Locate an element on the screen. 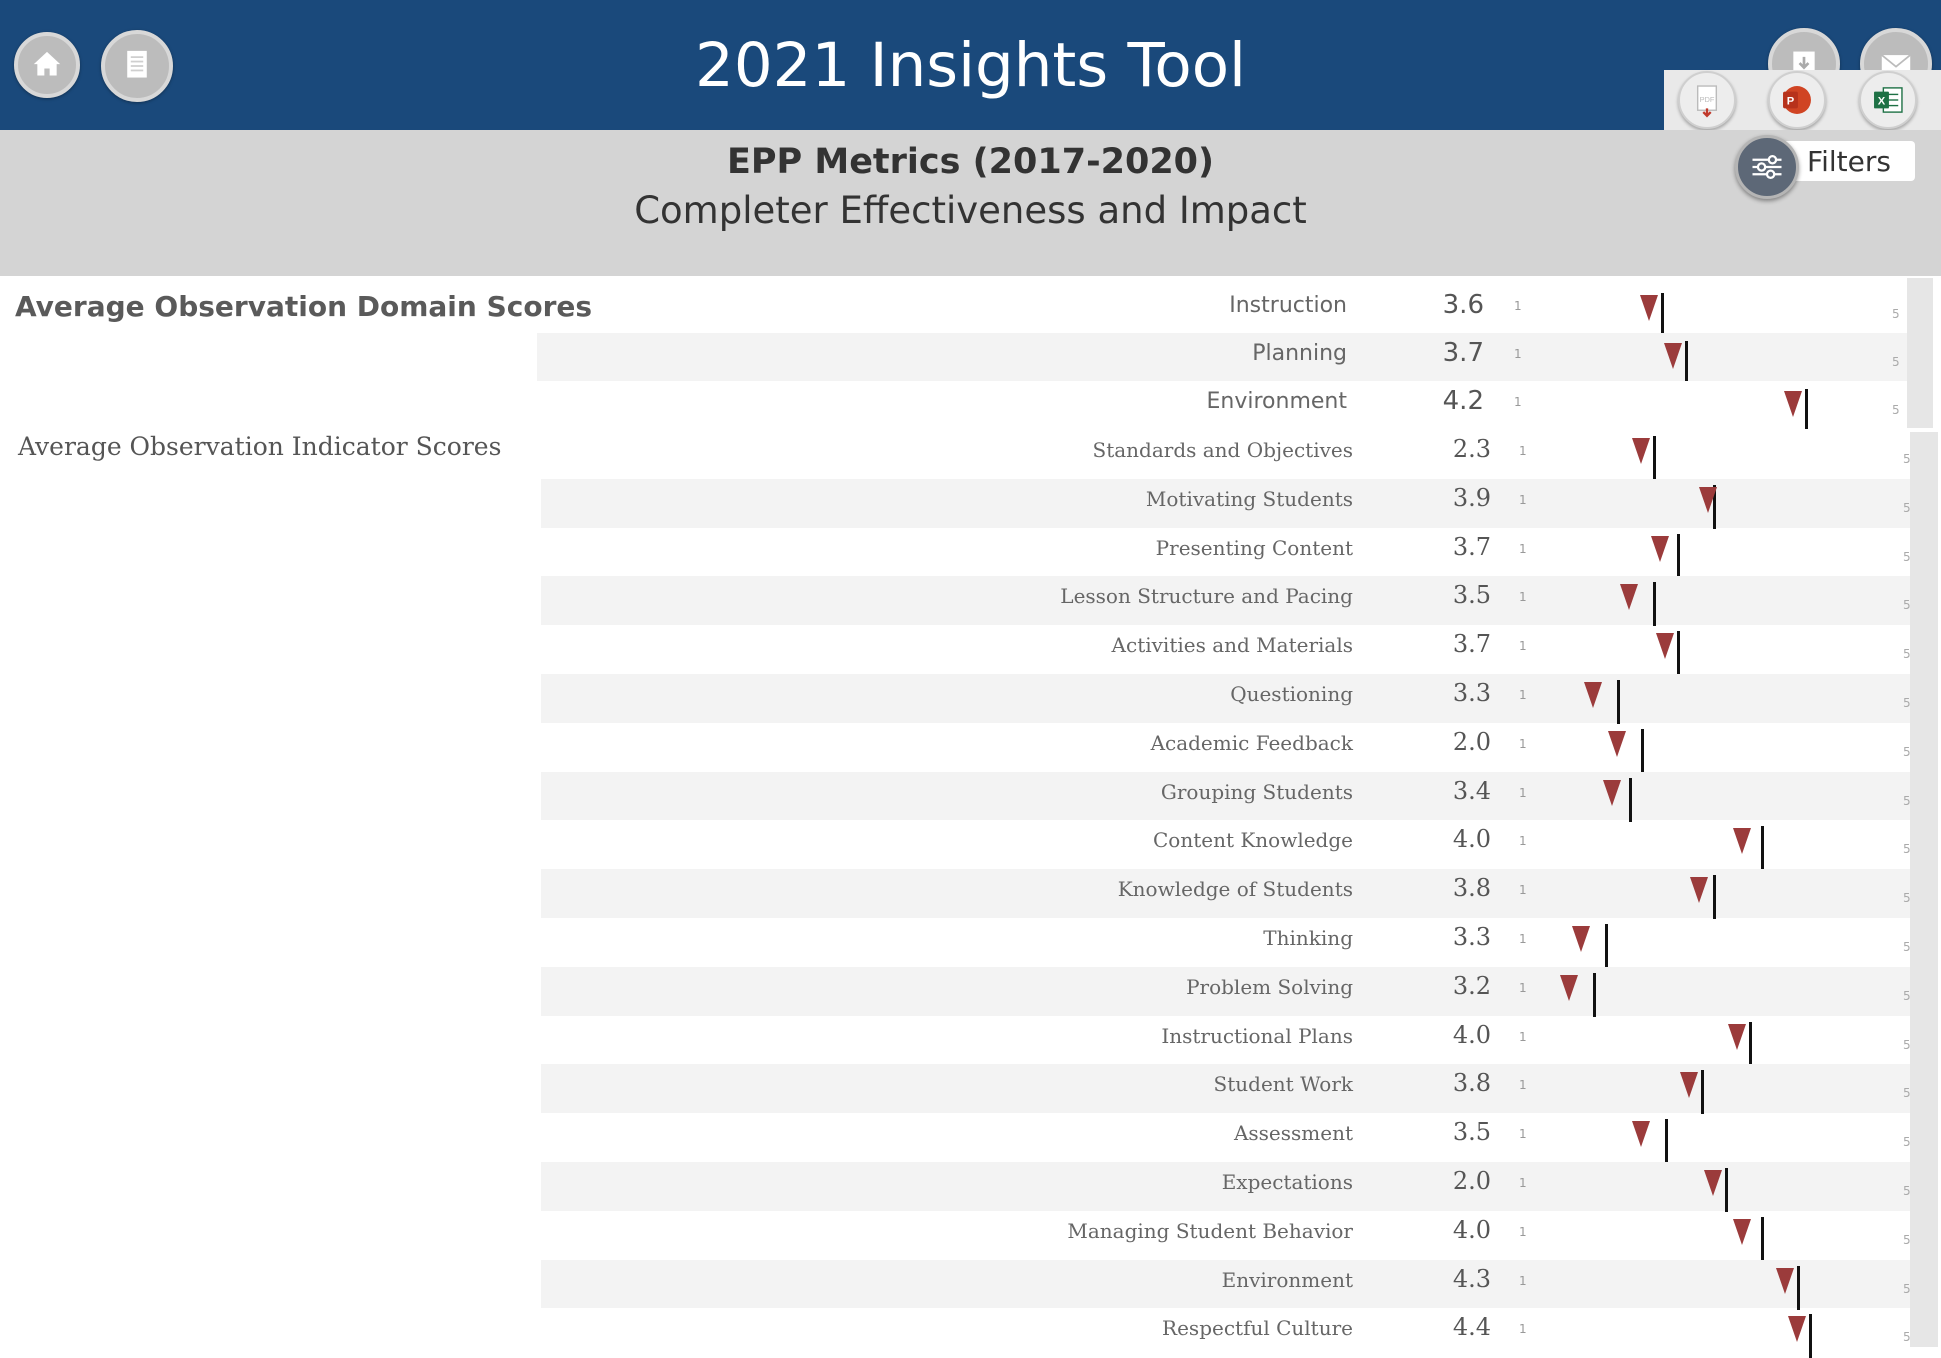 Image resolution: width=1941 pixels, height=1358 pixels. row-label: Problem Solving is located at coordinates (1269, 986).